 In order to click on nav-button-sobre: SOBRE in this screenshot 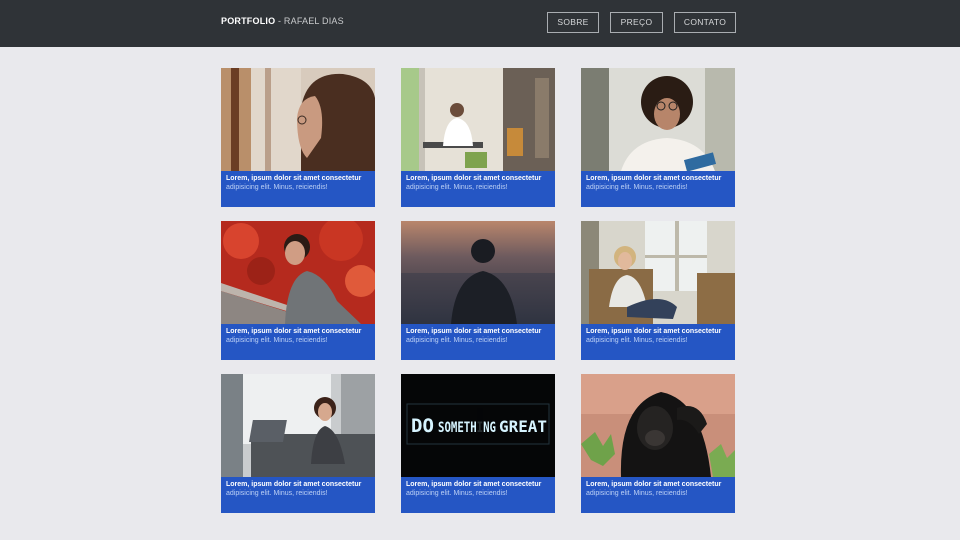, I will do `click(573, 22)`.